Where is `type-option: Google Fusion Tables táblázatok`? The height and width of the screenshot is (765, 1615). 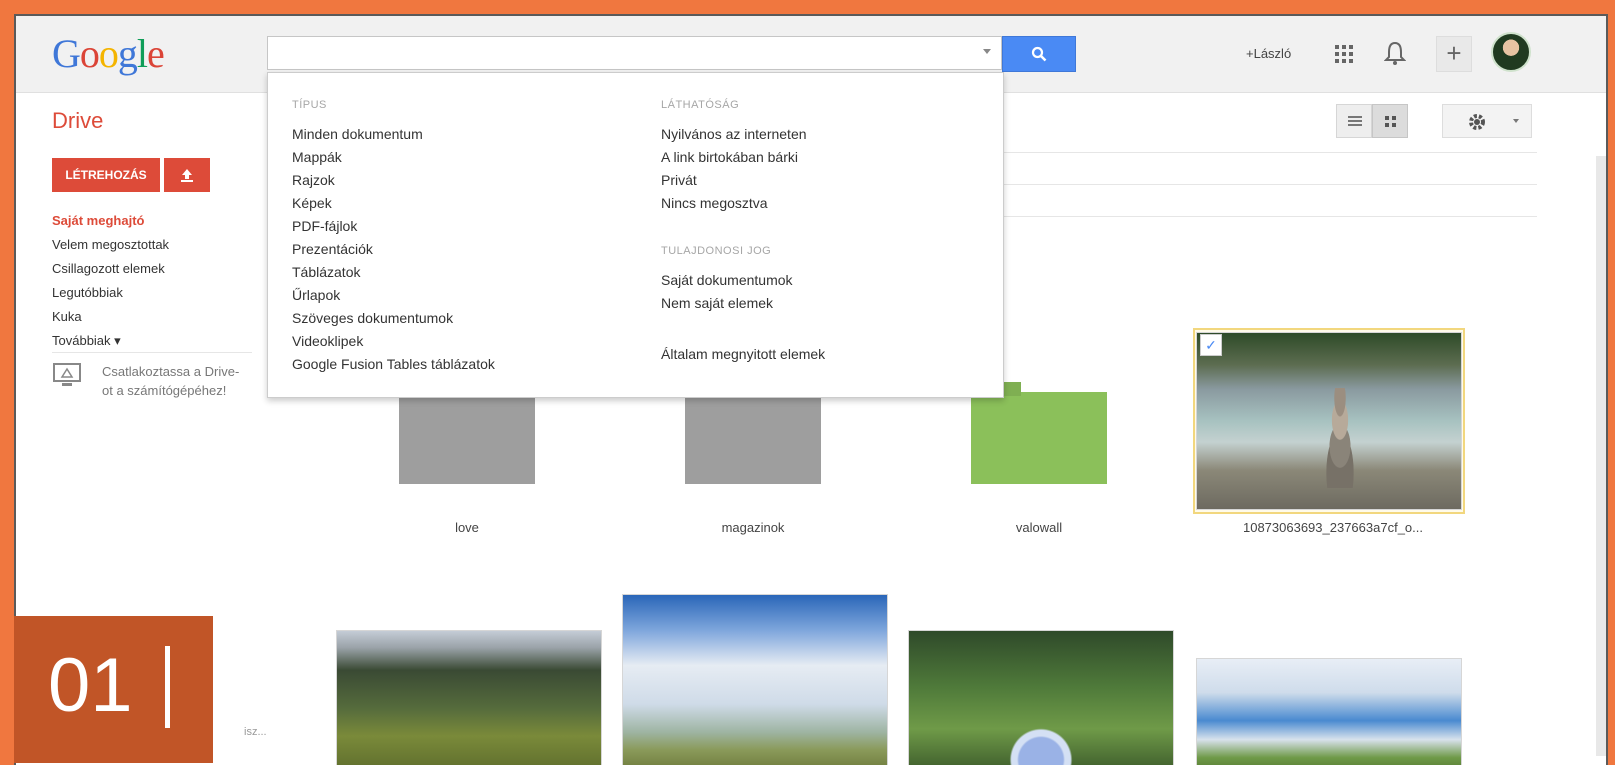
type-option: Google Fusion Tables táblázatok is located at coordinates (393, 364).